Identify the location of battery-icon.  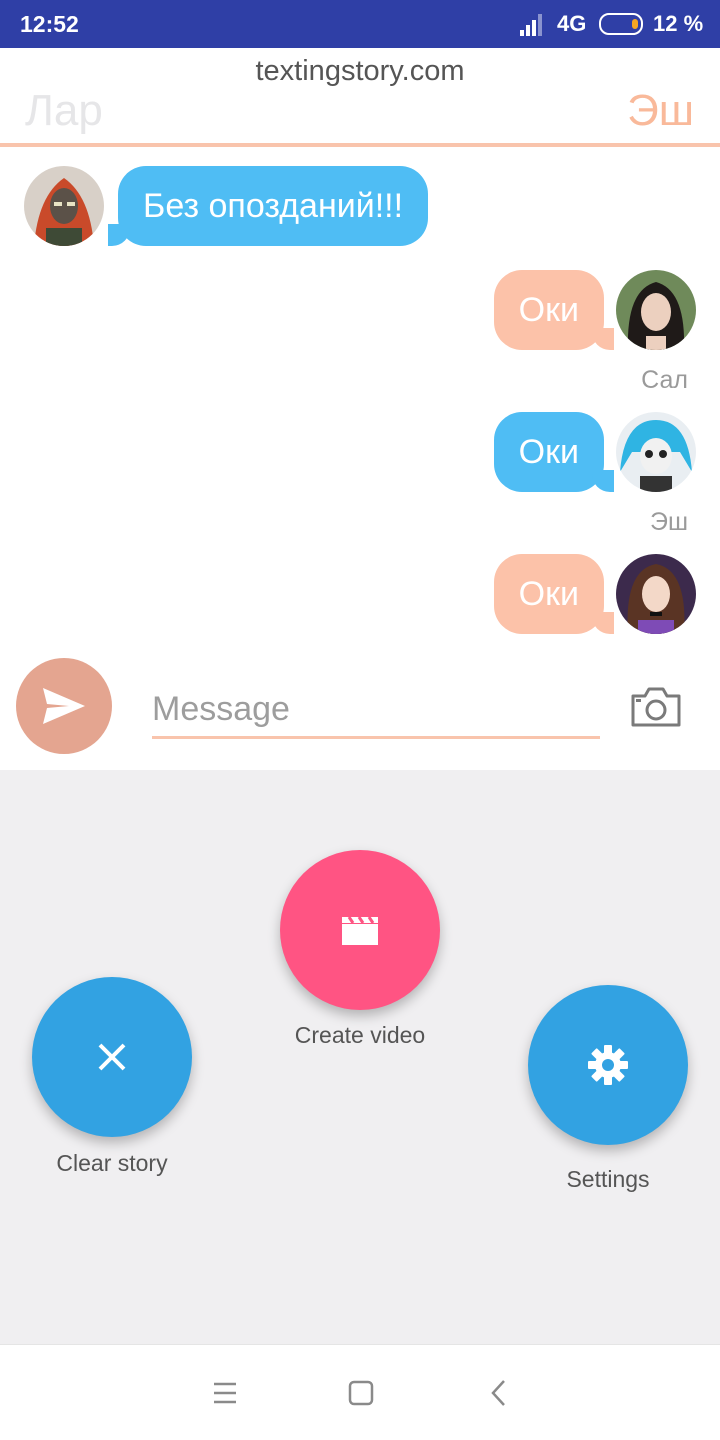
(621, 24).